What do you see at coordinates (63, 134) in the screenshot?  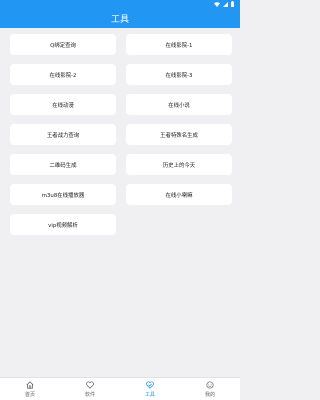 I see `tool-button-kings-power-query: 王者战力查询` at bounding box center [63, 134].